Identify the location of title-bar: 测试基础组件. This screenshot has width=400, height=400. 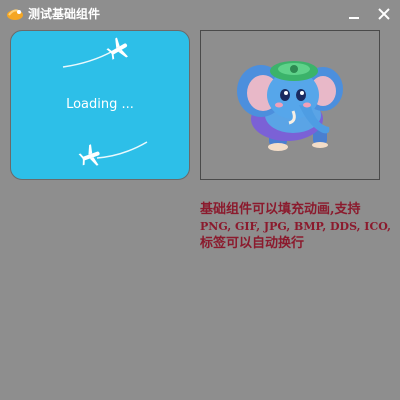
(200, 14).